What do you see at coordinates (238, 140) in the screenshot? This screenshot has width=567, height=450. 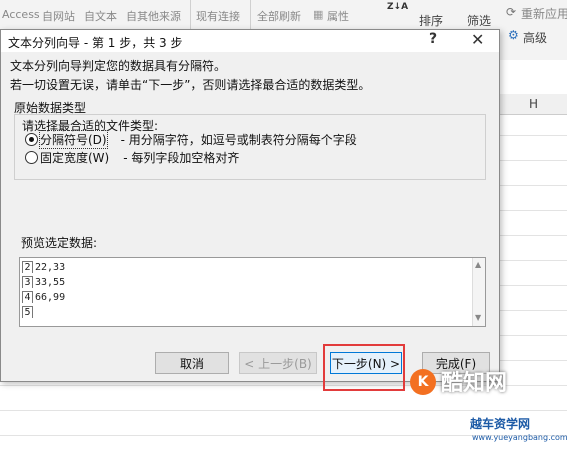 I see `delimited-description: - 用分隔字符，如逗号或制表符分隔每个字段` at bounding box center [238, 140].